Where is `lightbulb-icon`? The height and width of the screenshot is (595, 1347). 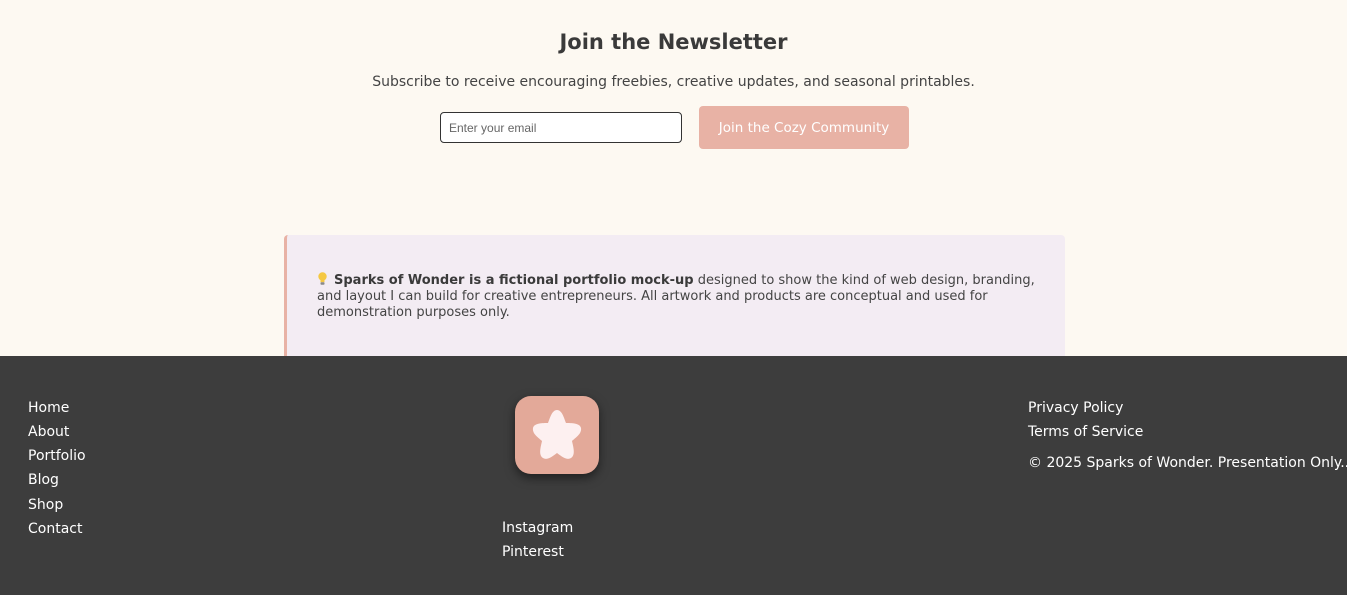 lightbulb-icon is located at coordinates (322, 278).